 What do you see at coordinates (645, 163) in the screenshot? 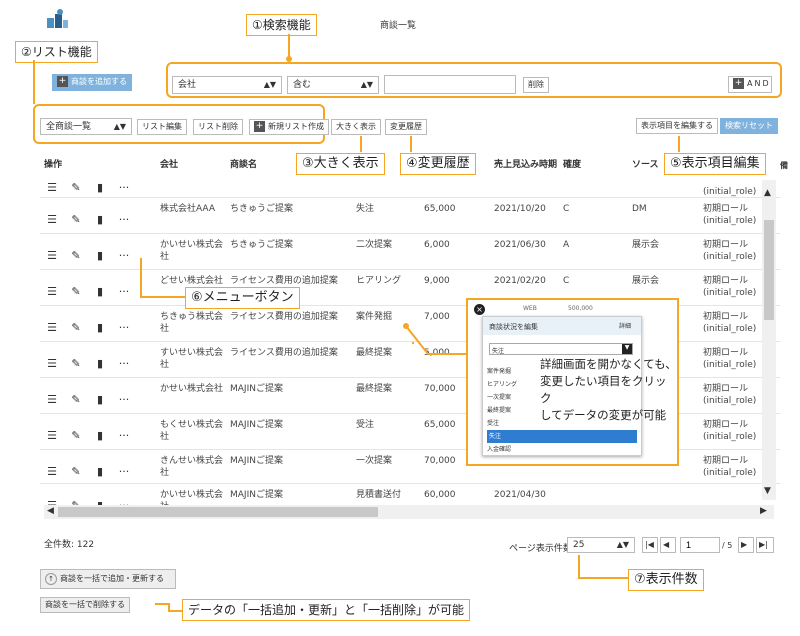
I see `column-header-source: ソース` at bounding box center [645, 163].